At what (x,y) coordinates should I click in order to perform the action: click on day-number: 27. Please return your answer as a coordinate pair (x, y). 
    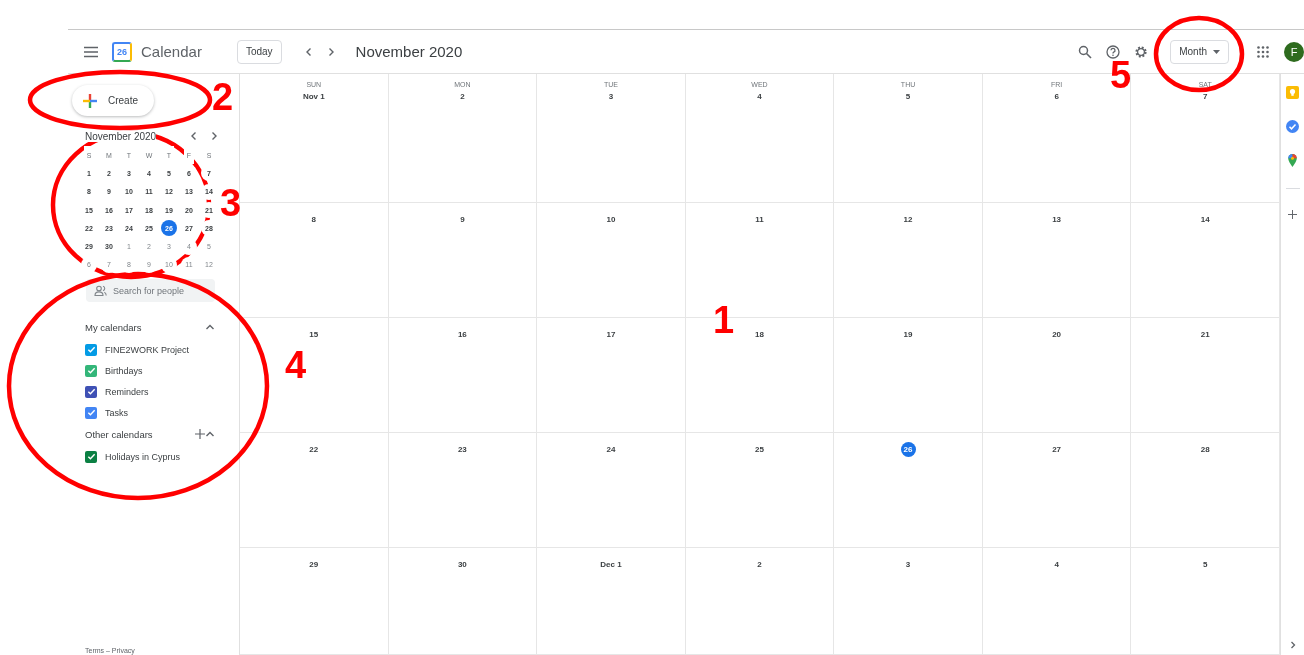
    Looking at the image, I should click on (1057, 449).